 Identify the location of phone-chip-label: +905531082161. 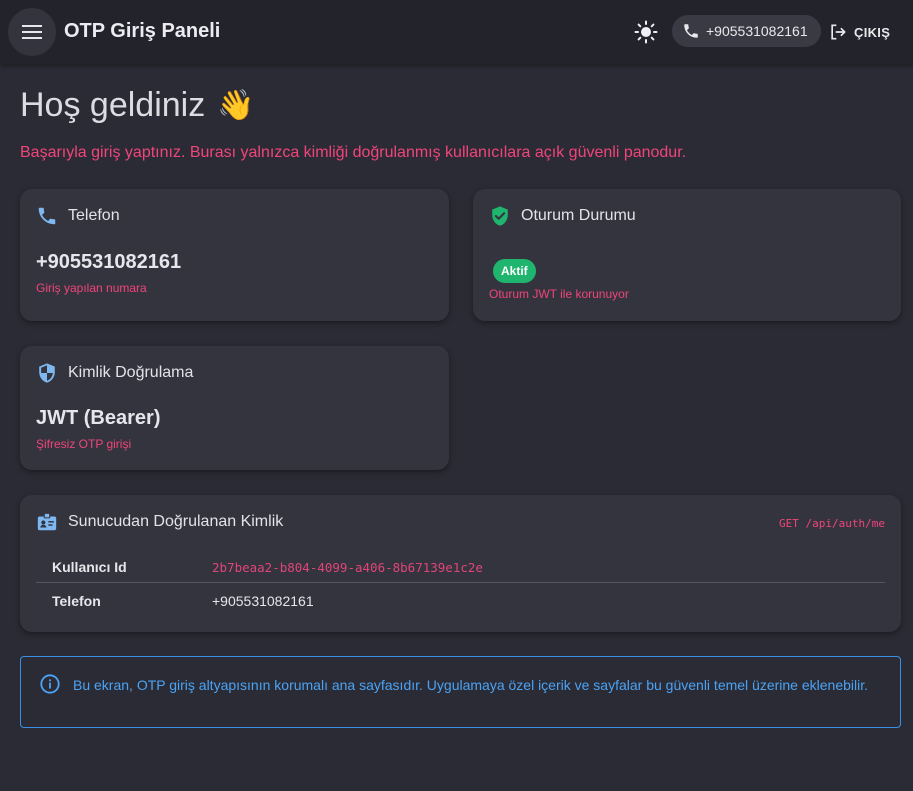
(757, 31).